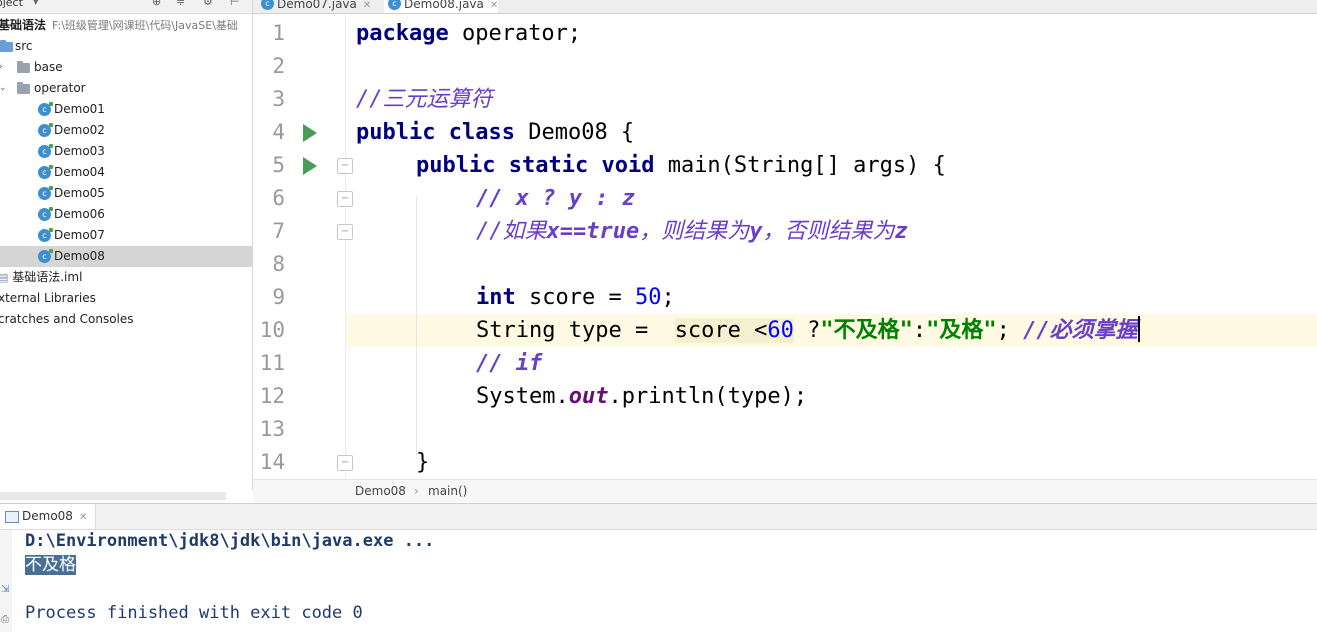 The height and width of the screenshot is (632, 1317). Describe the element at coordinates (641, 396) in the screenshot. I see `code-line-12: System.out.println(type);` at that location.